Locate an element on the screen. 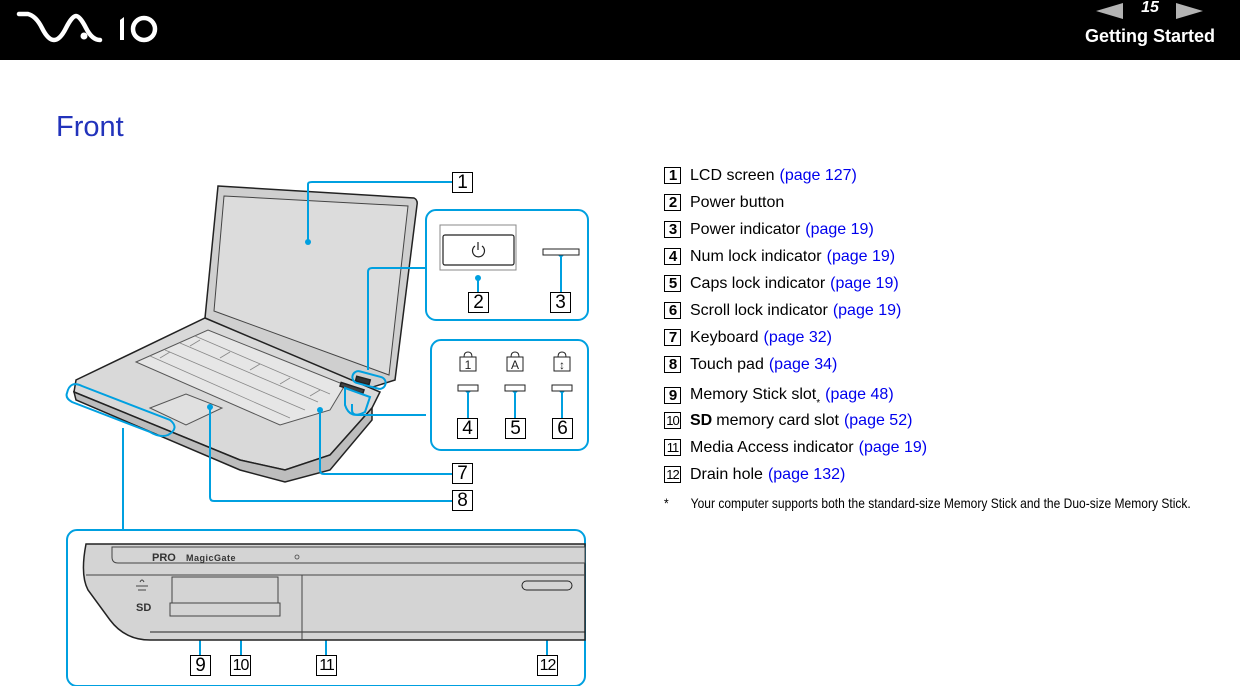  callout-6: 6 is located at coordinates (562, 428).